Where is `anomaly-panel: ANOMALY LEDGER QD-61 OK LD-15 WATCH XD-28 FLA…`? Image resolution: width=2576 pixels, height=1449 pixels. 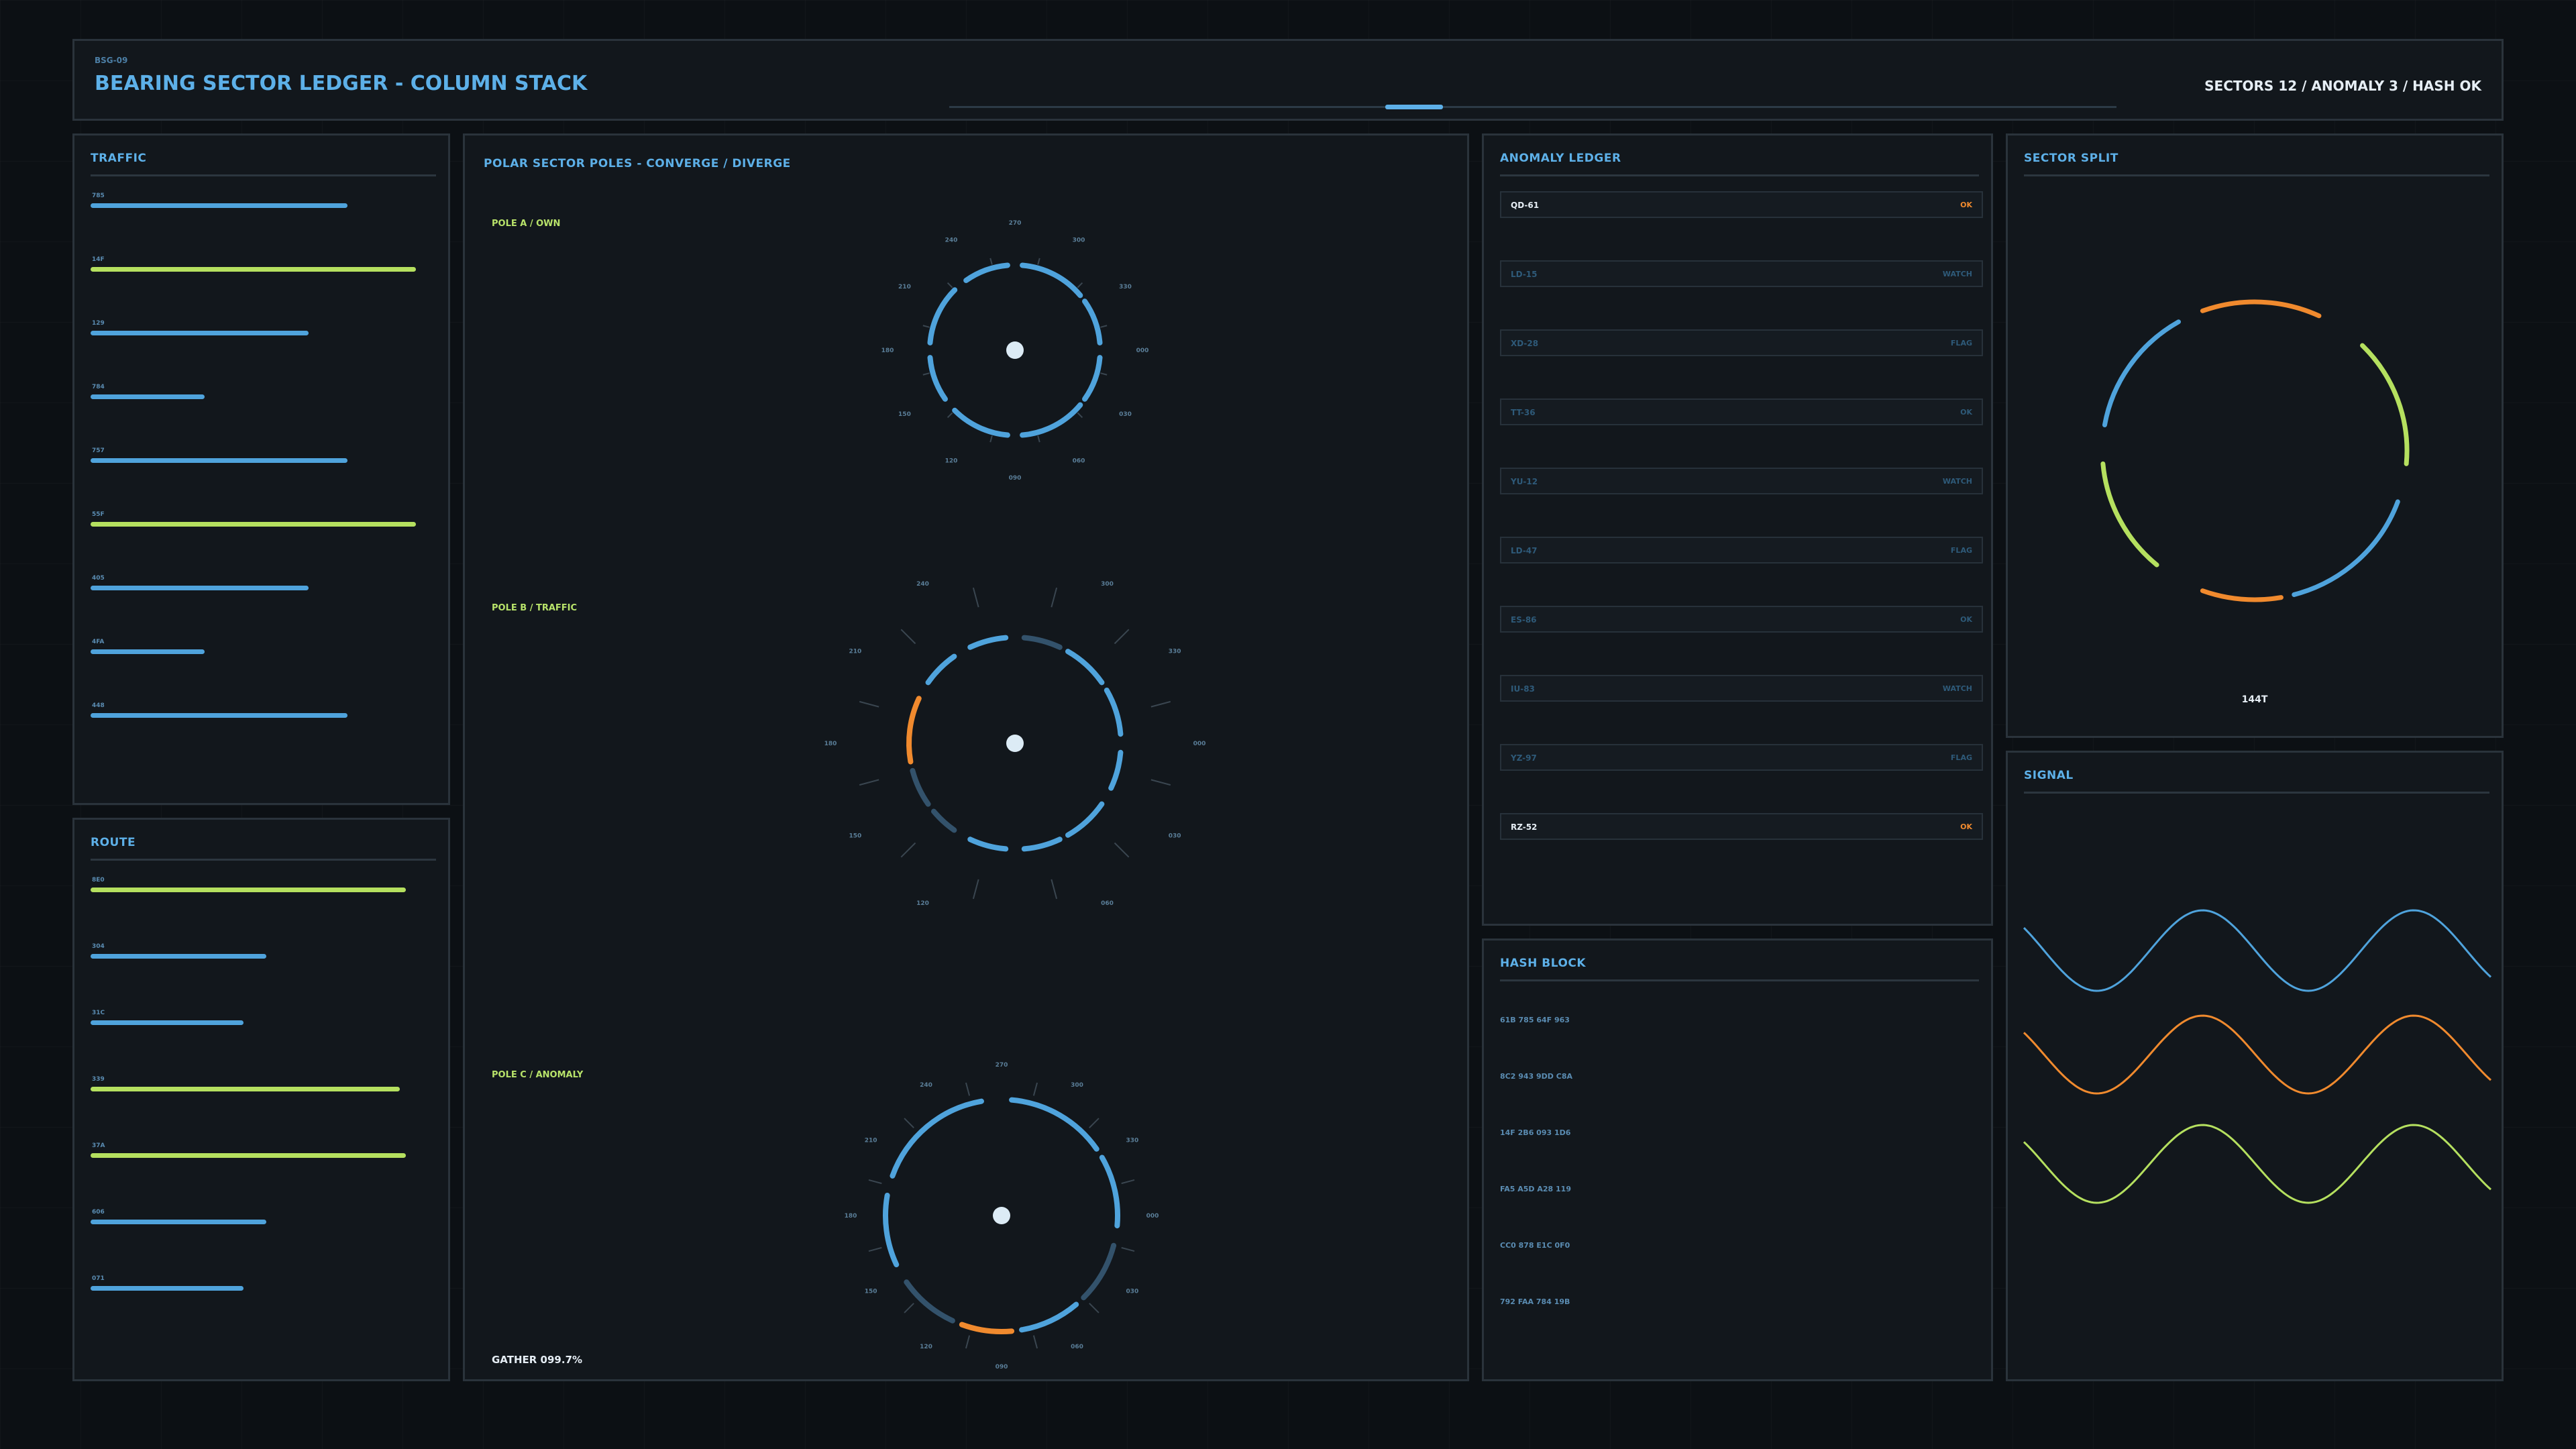 anomaly-panel: ANOMALY LEDGER QD-61 OK LD-15 WATCH XD-28 FLA… is located at coordinates (1737, 529).